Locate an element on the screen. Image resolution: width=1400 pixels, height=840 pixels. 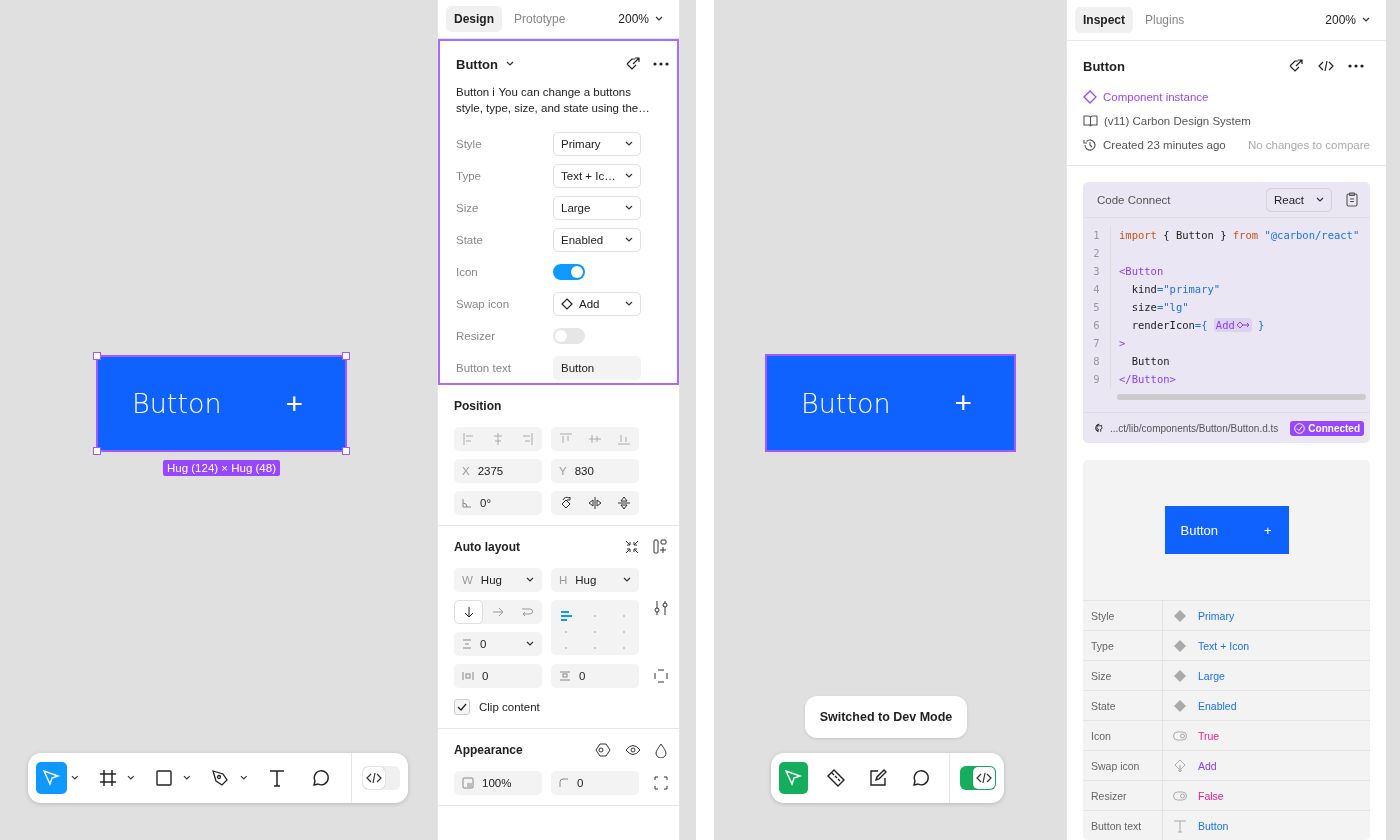
code-icon is located at coordinates (1326, 66).